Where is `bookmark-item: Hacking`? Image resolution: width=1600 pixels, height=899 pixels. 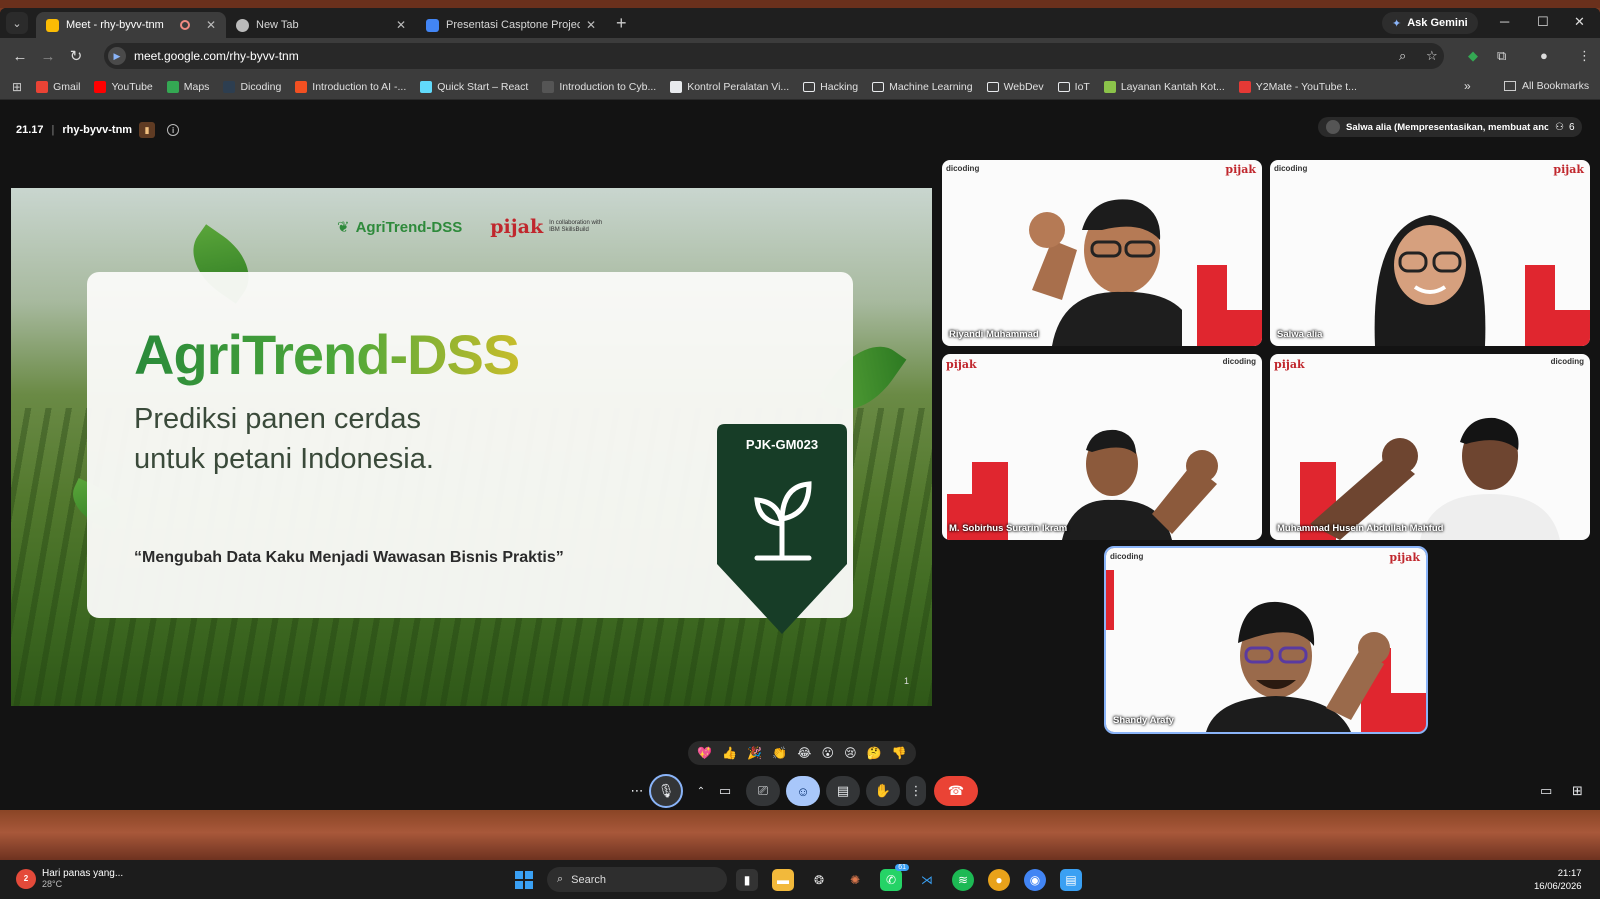
bookmark-item: Hacking is located at coordinates (830, 87).